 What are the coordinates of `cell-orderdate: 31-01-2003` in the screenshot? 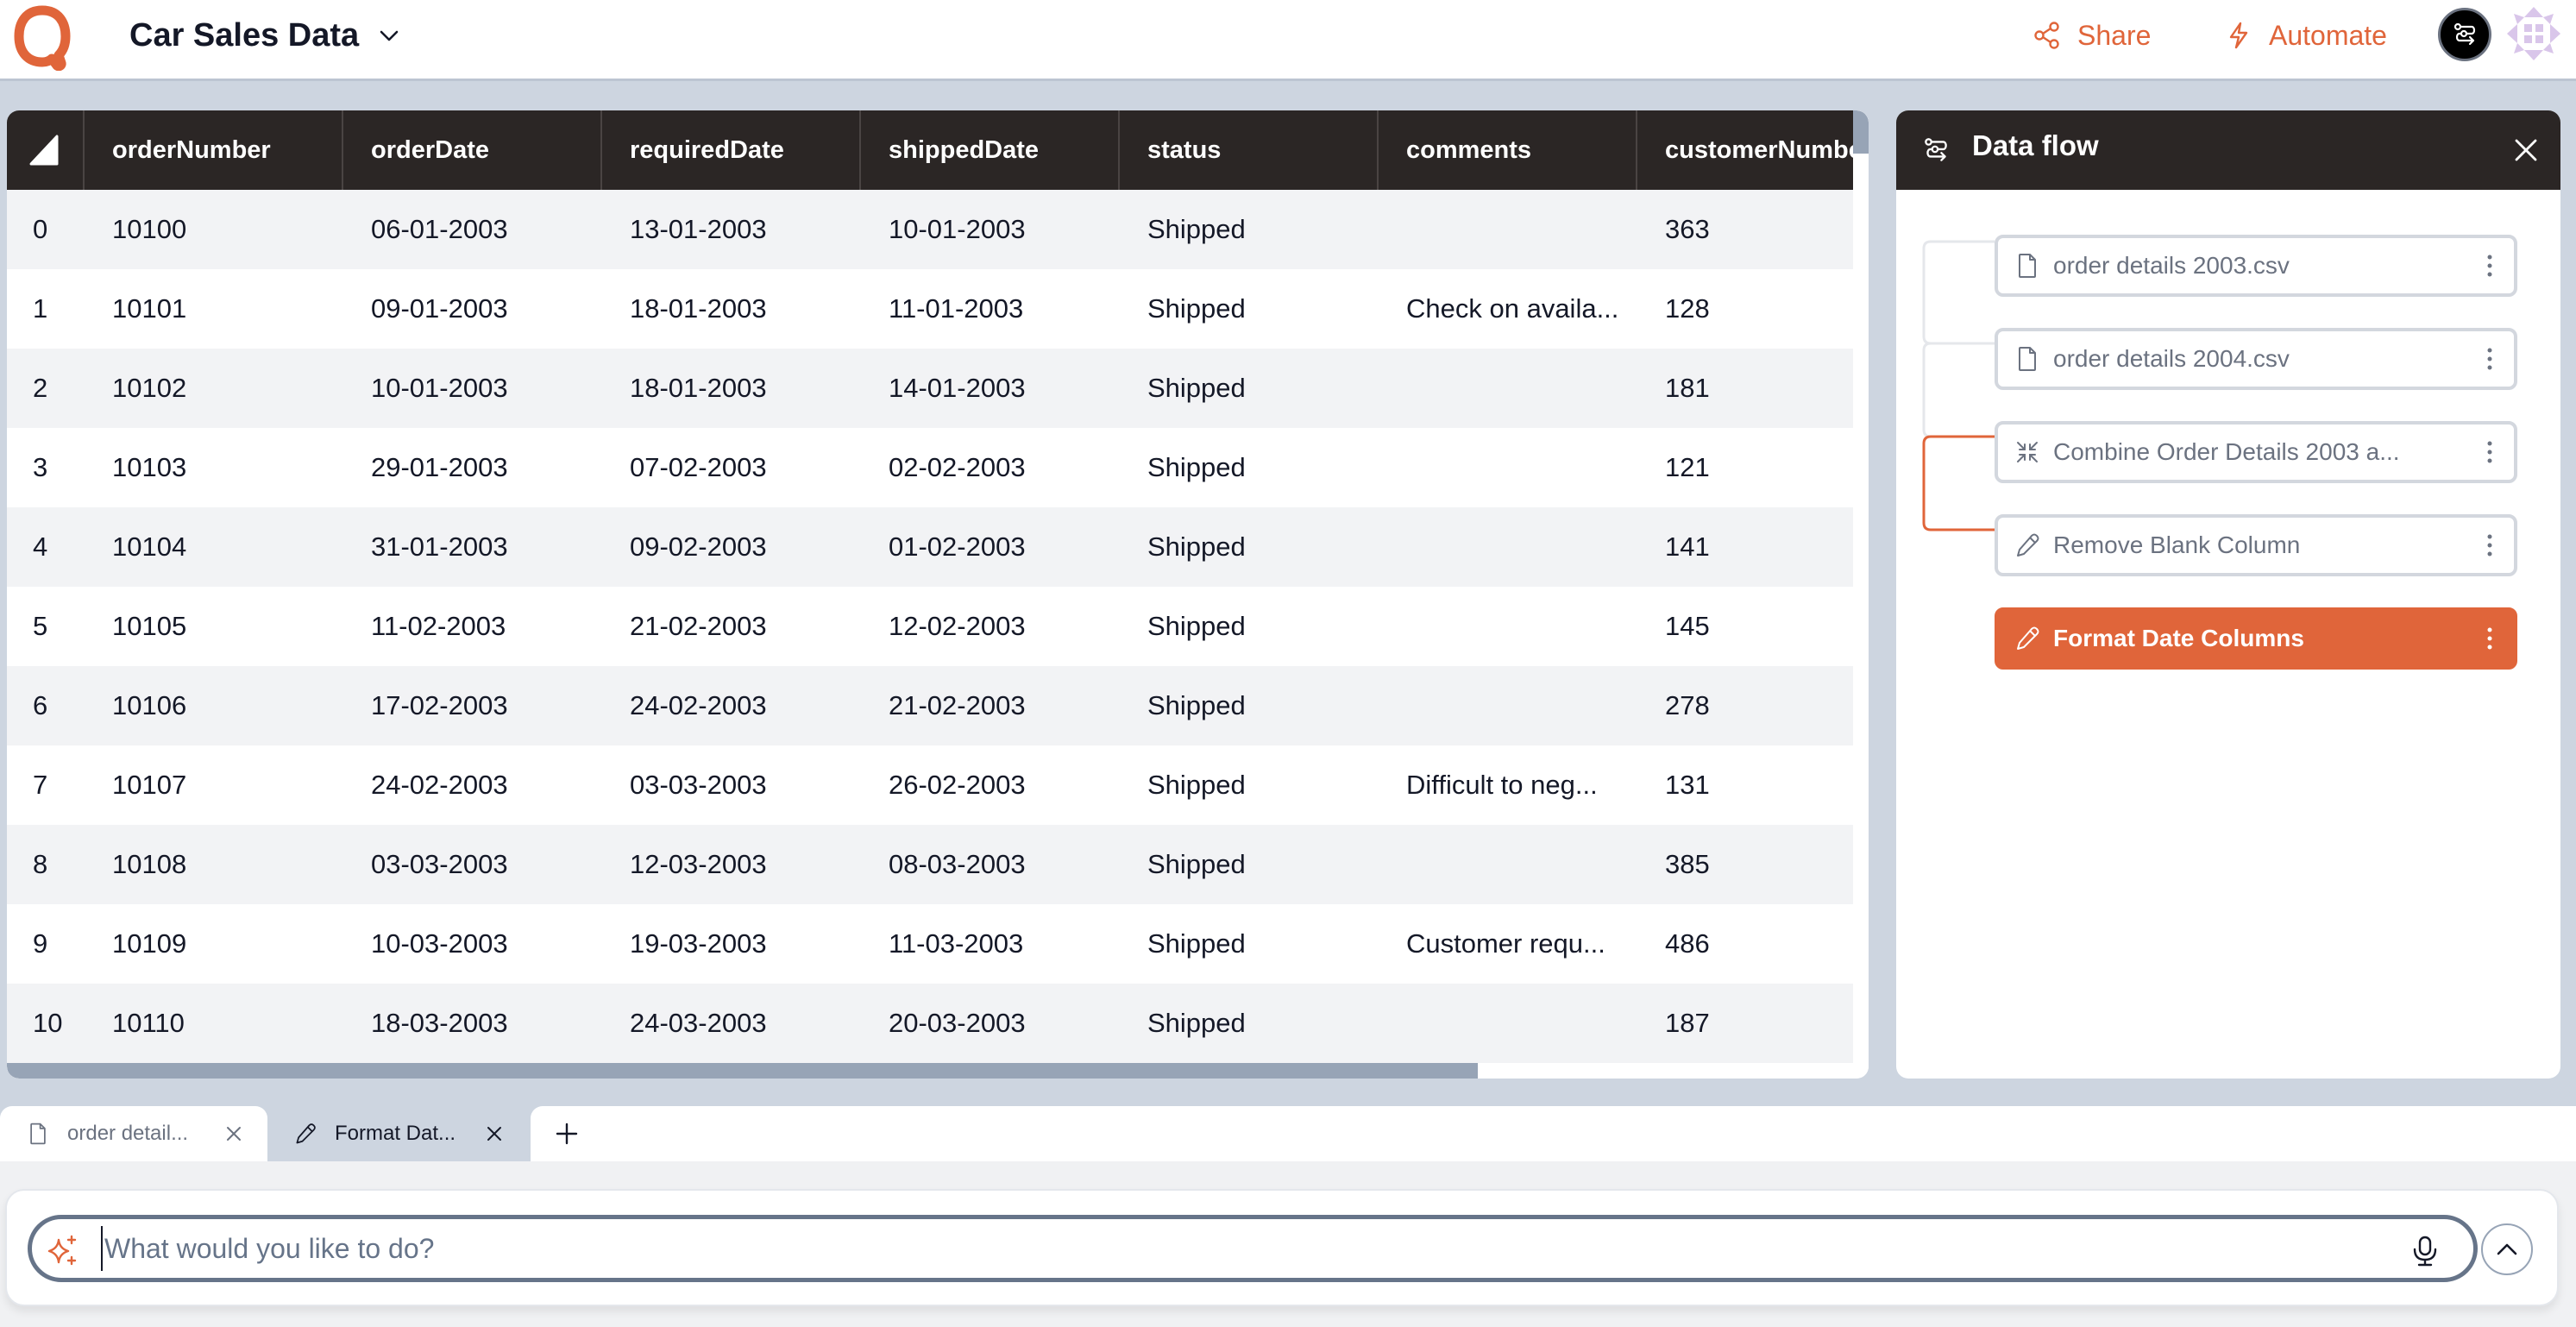 It's located at (472, 547).